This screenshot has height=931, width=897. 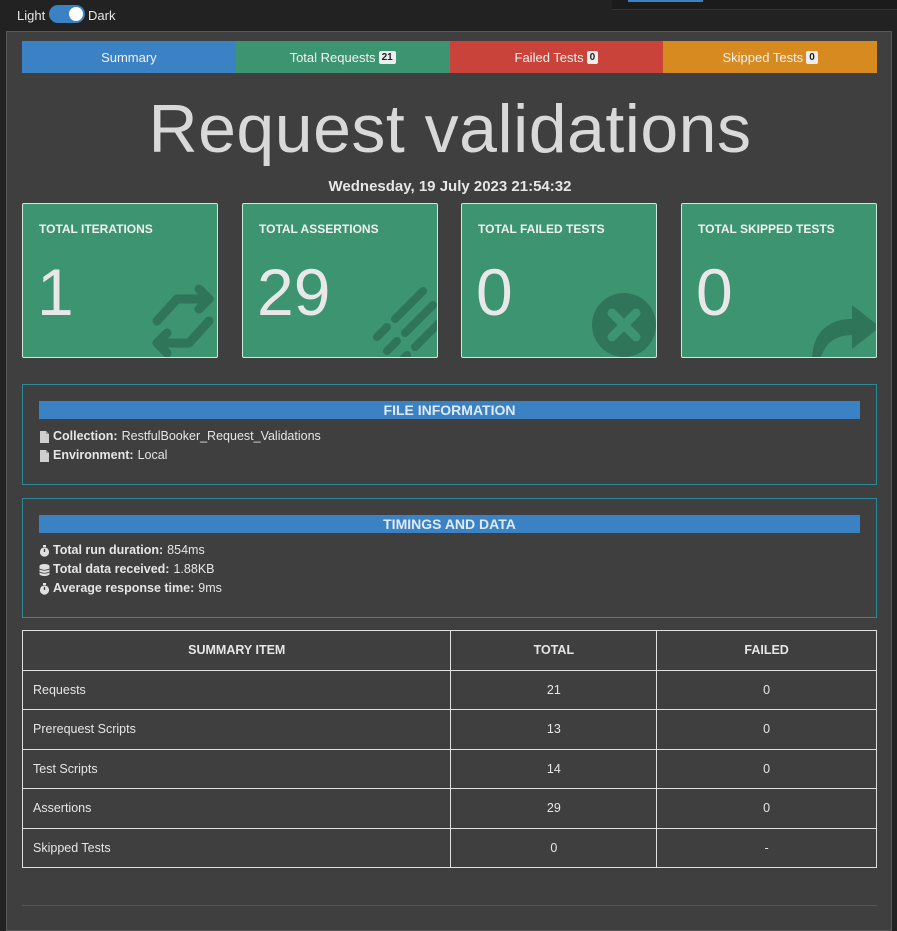 I want to click on theme-light-label: Light, so click(x=31, y=15).